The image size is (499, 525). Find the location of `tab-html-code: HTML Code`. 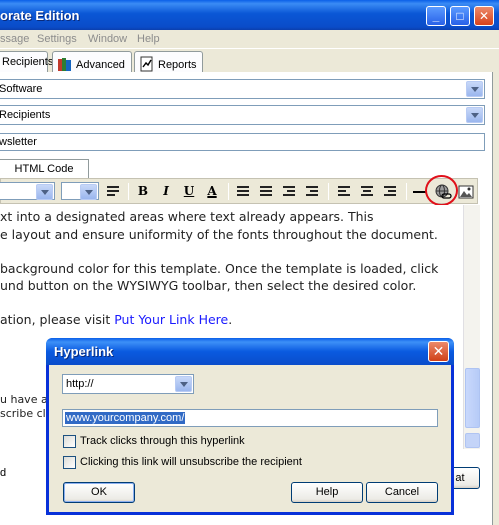

tab-html-code: HTML Code is located at coordinates (44, 168).